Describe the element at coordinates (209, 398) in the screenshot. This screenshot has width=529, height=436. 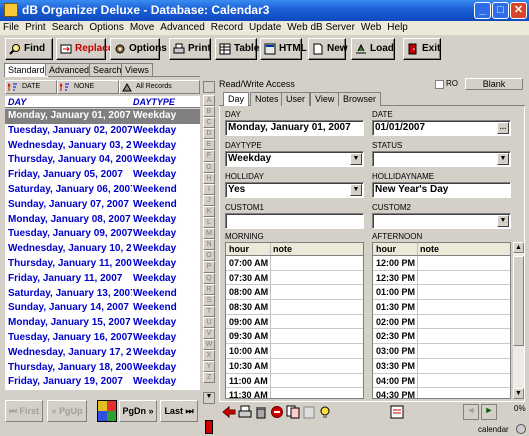
I see `alphabet-scroll-down: ▼` at that location.